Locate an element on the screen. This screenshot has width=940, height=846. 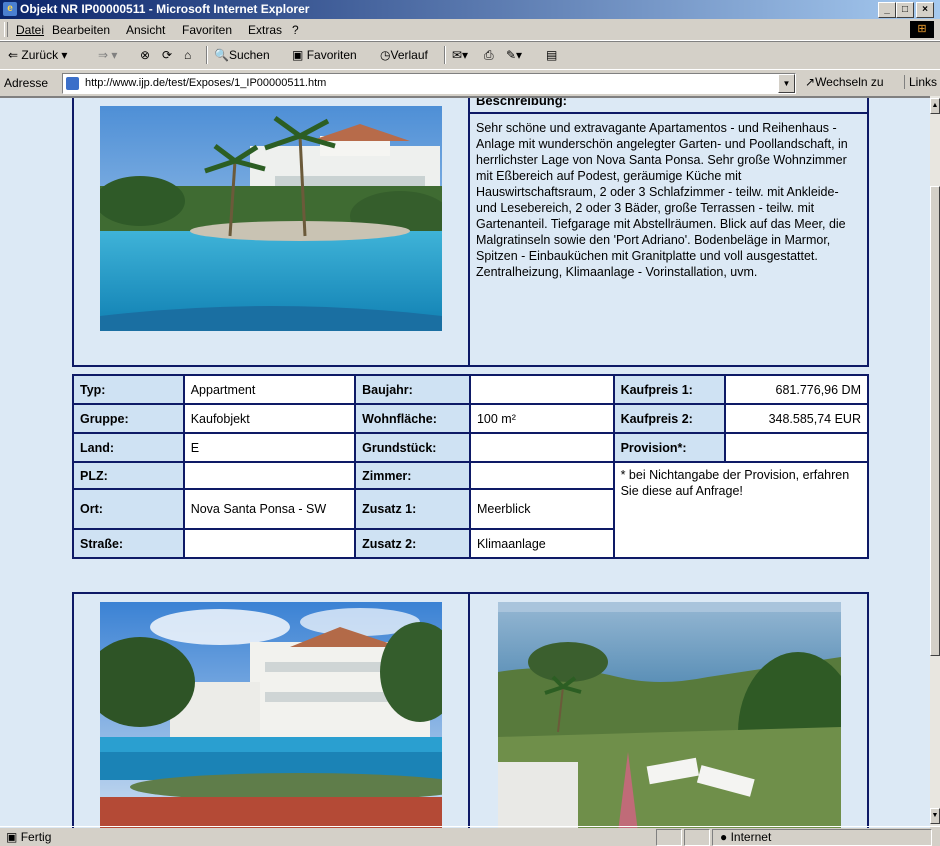
globe-icon: ● is located at coordinates (724, 837).